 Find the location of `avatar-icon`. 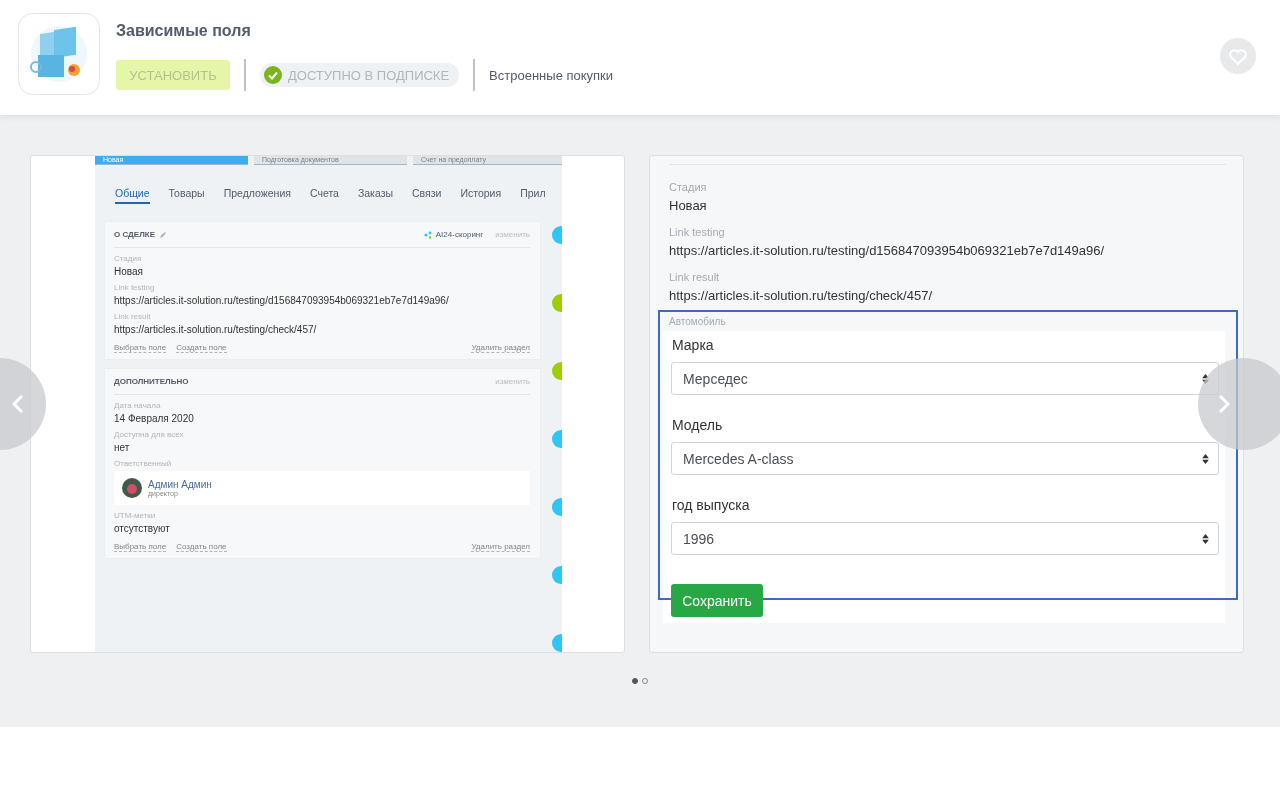

avatar-icon is located at coordinates (132, 488).